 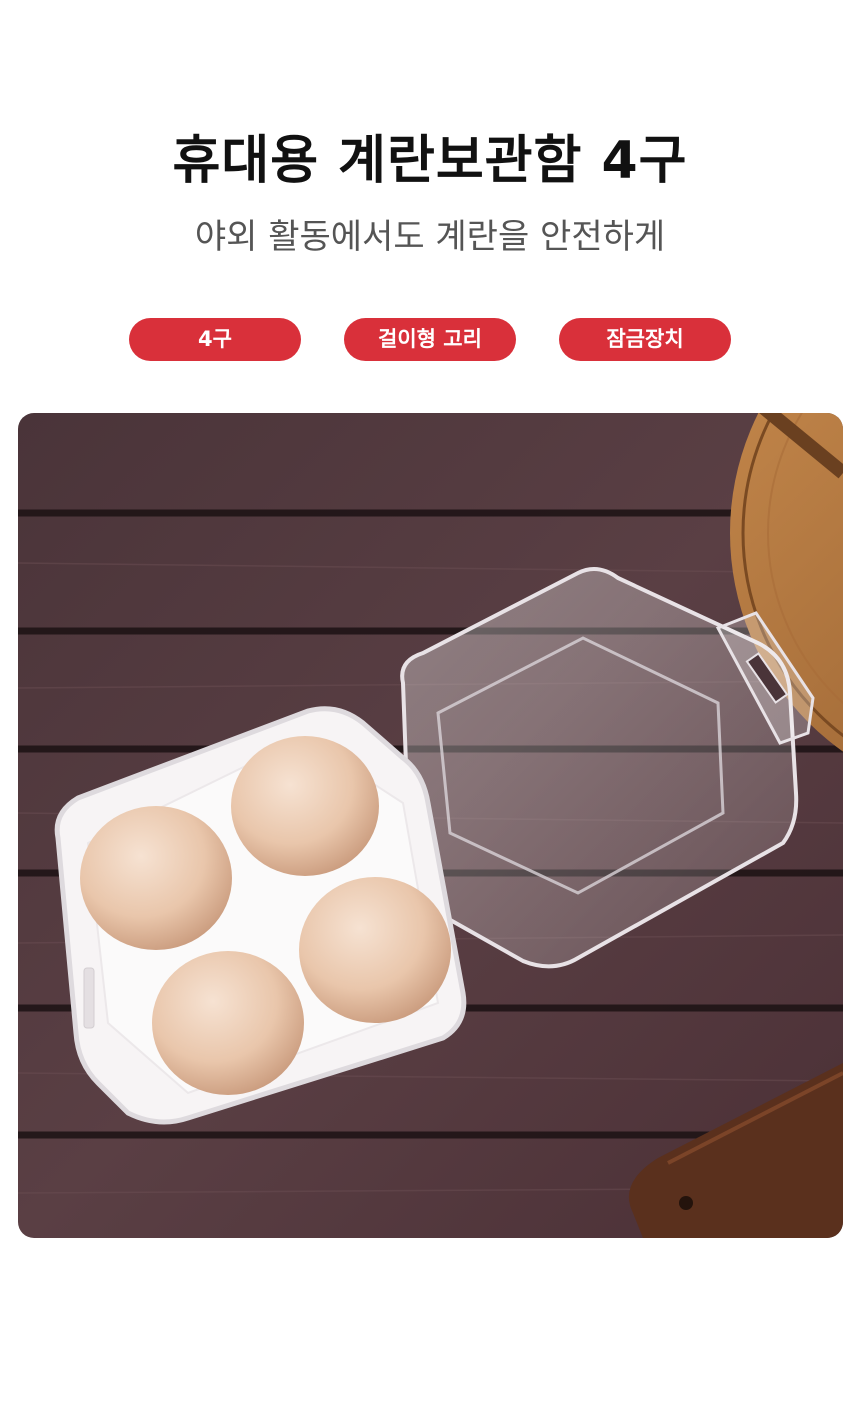 What do you see at coordinates (430, 339) in the screenshot?
I see `feature-badge-hanging-loop: 걸이형 고리` at bounding box center [430, 339].